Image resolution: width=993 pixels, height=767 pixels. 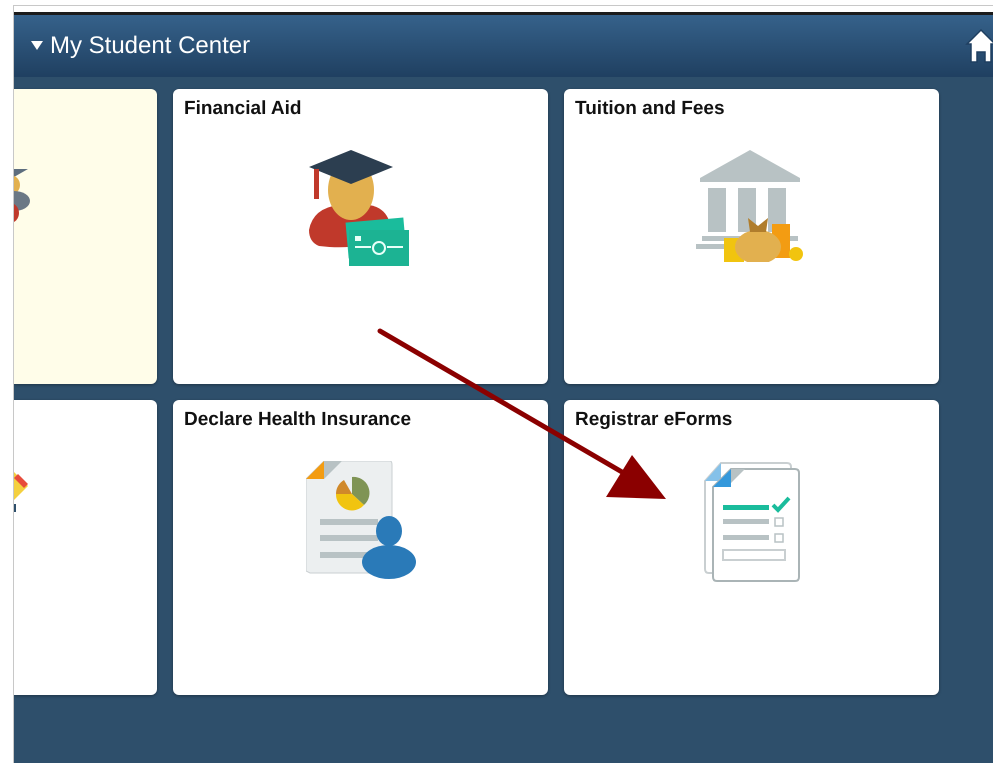 What do you see at coordinates (979, 46) in the screenshot?
I see `home-icon` at bounding box center [979, 46].